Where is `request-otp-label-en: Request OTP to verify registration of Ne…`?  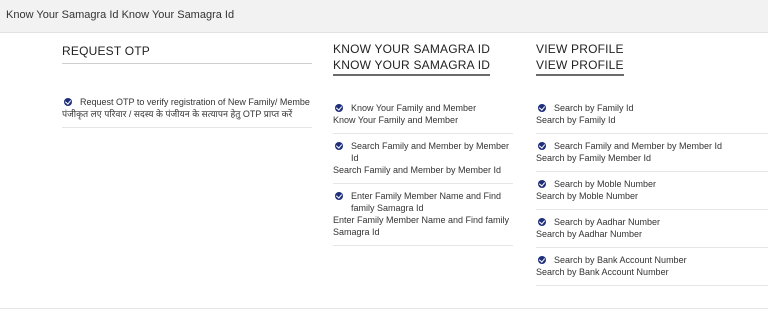 request-otp-label-en: Request OTP to verify registration of Ne… is located at coordinates (195, 102).